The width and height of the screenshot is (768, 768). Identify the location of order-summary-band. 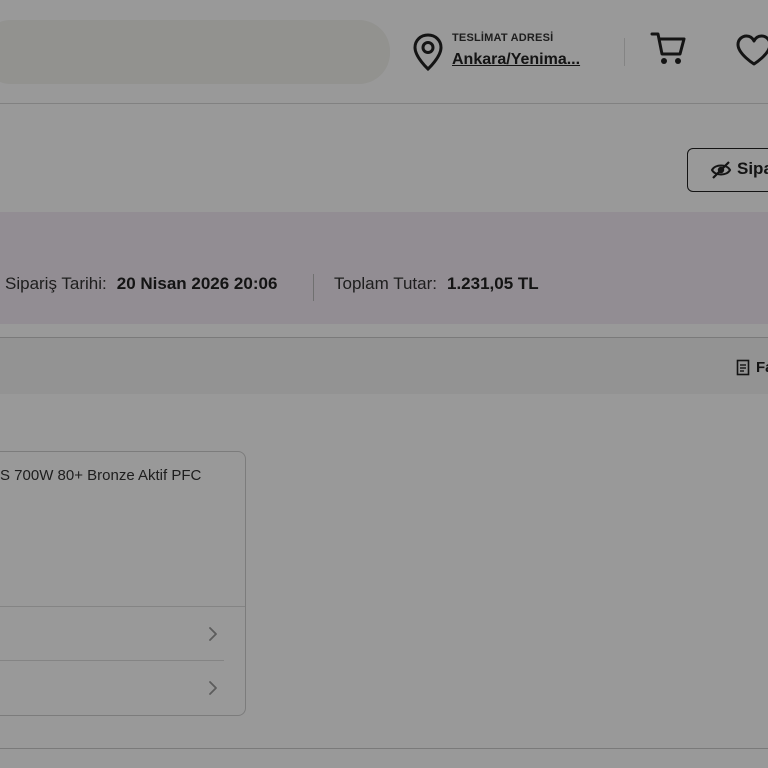
(384, 268).